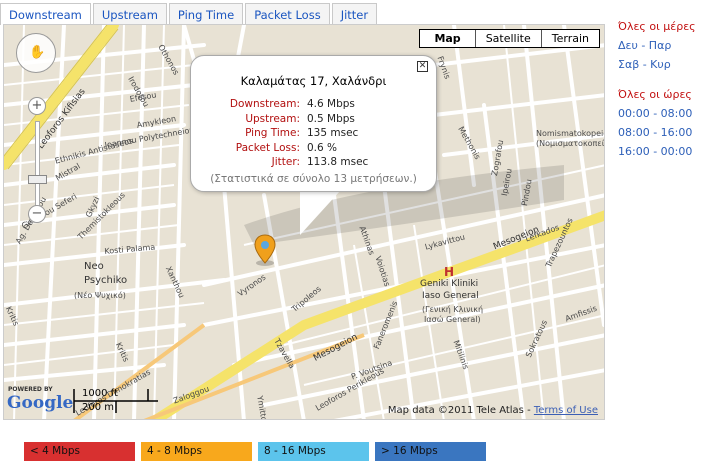 Image resolution: width=708 pixels, height=464 pixels. I want to click on legend-item-lt4: < 4 Mbps, so click(79, 451).